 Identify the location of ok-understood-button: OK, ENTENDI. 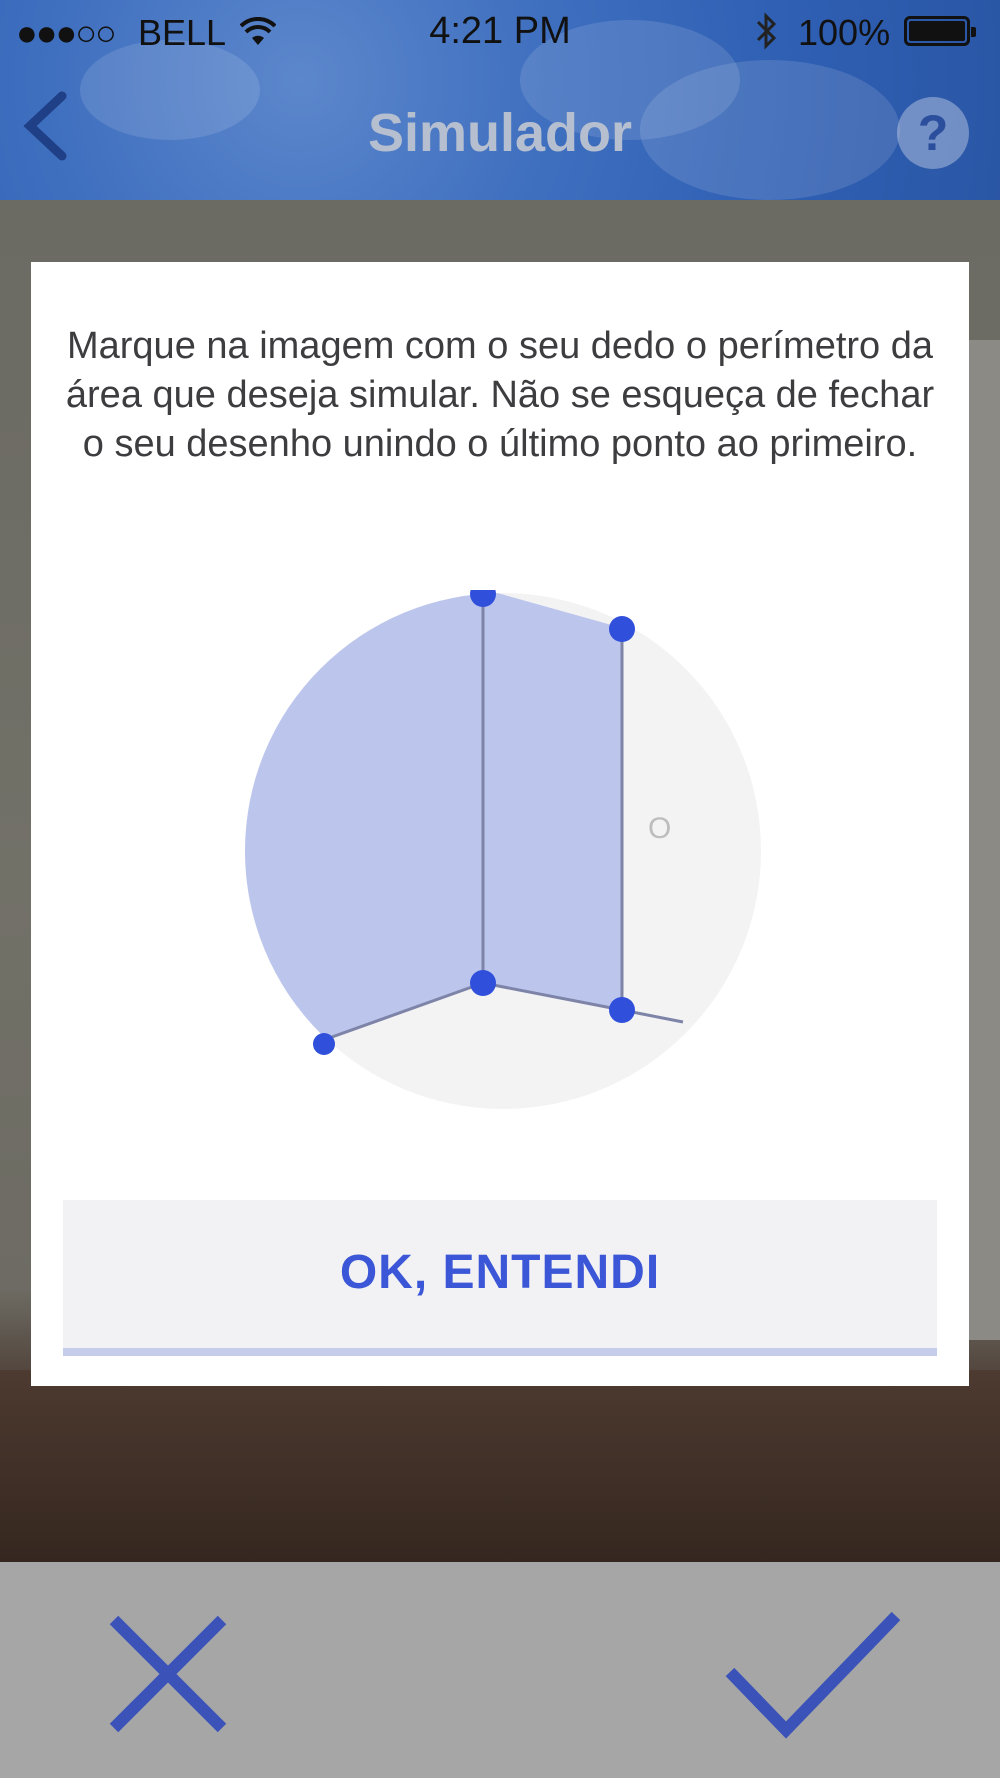
(500, 1278).